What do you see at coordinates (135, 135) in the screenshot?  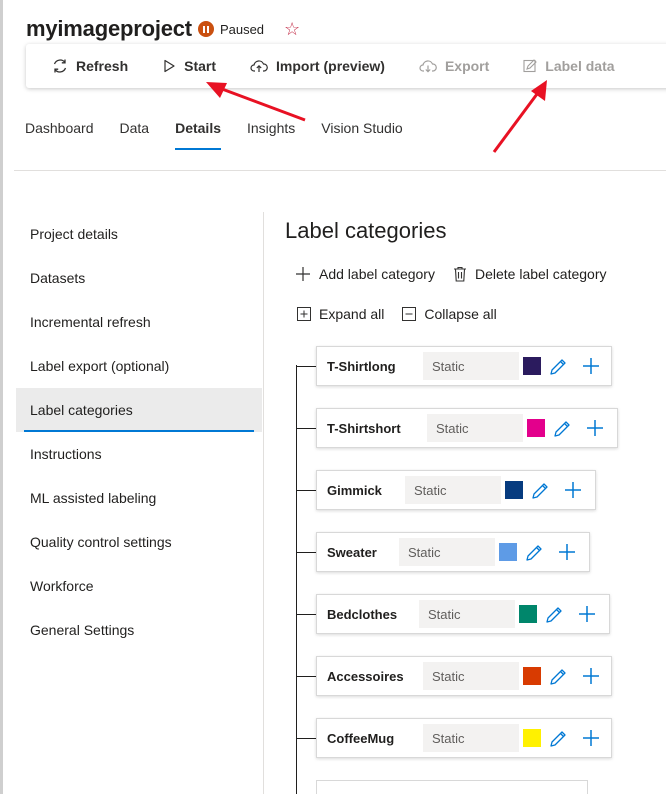 I see `tab-data: Data` at bounding box center [135, 135].